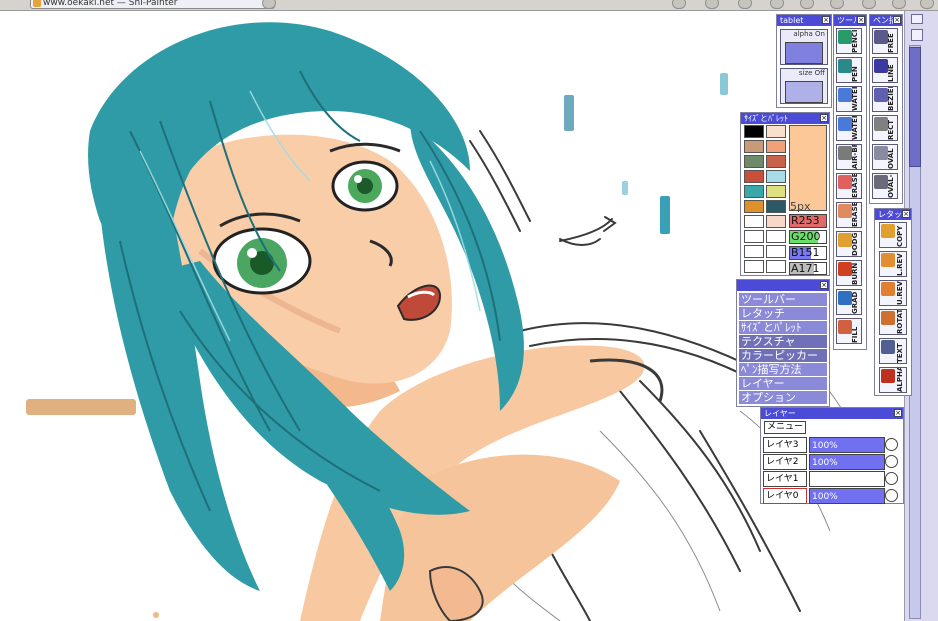 Image resolution: width=938 pixels, height=621 pixels. What do you see at coordinates (783, 341) in the screenshot?
I see `window-menu-item: テクスチャ` at bounding box center [783, 341].